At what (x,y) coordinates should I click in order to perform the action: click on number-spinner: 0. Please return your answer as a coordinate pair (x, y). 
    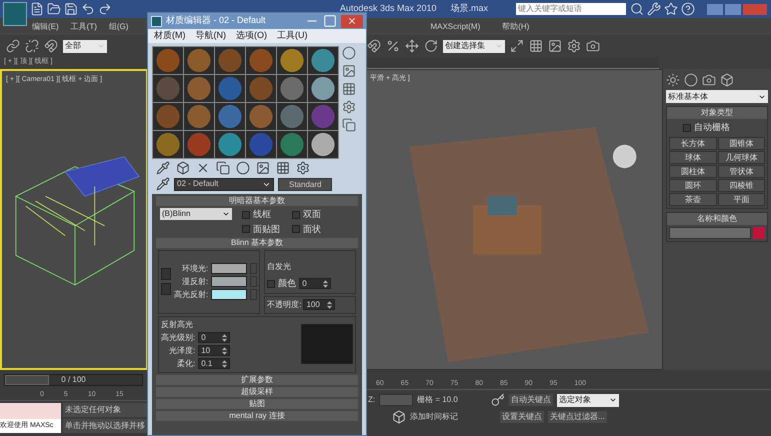
    Looking at the image, I should click on (214, 337).